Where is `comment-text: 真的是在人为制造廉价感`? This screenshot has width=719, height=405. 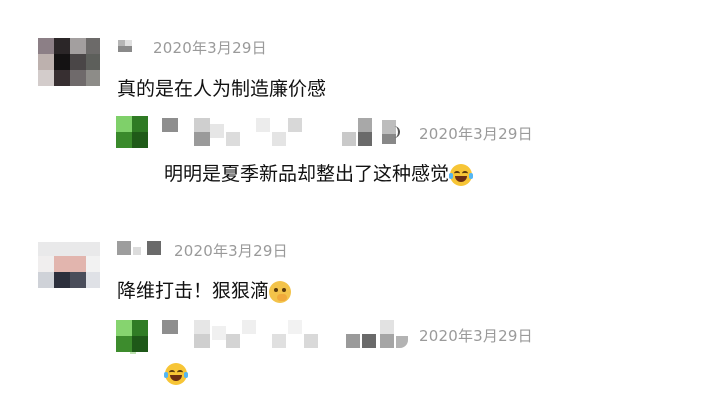
comment-text: 真的是在人为制造廉价感 is located at coordinates (222, 89).